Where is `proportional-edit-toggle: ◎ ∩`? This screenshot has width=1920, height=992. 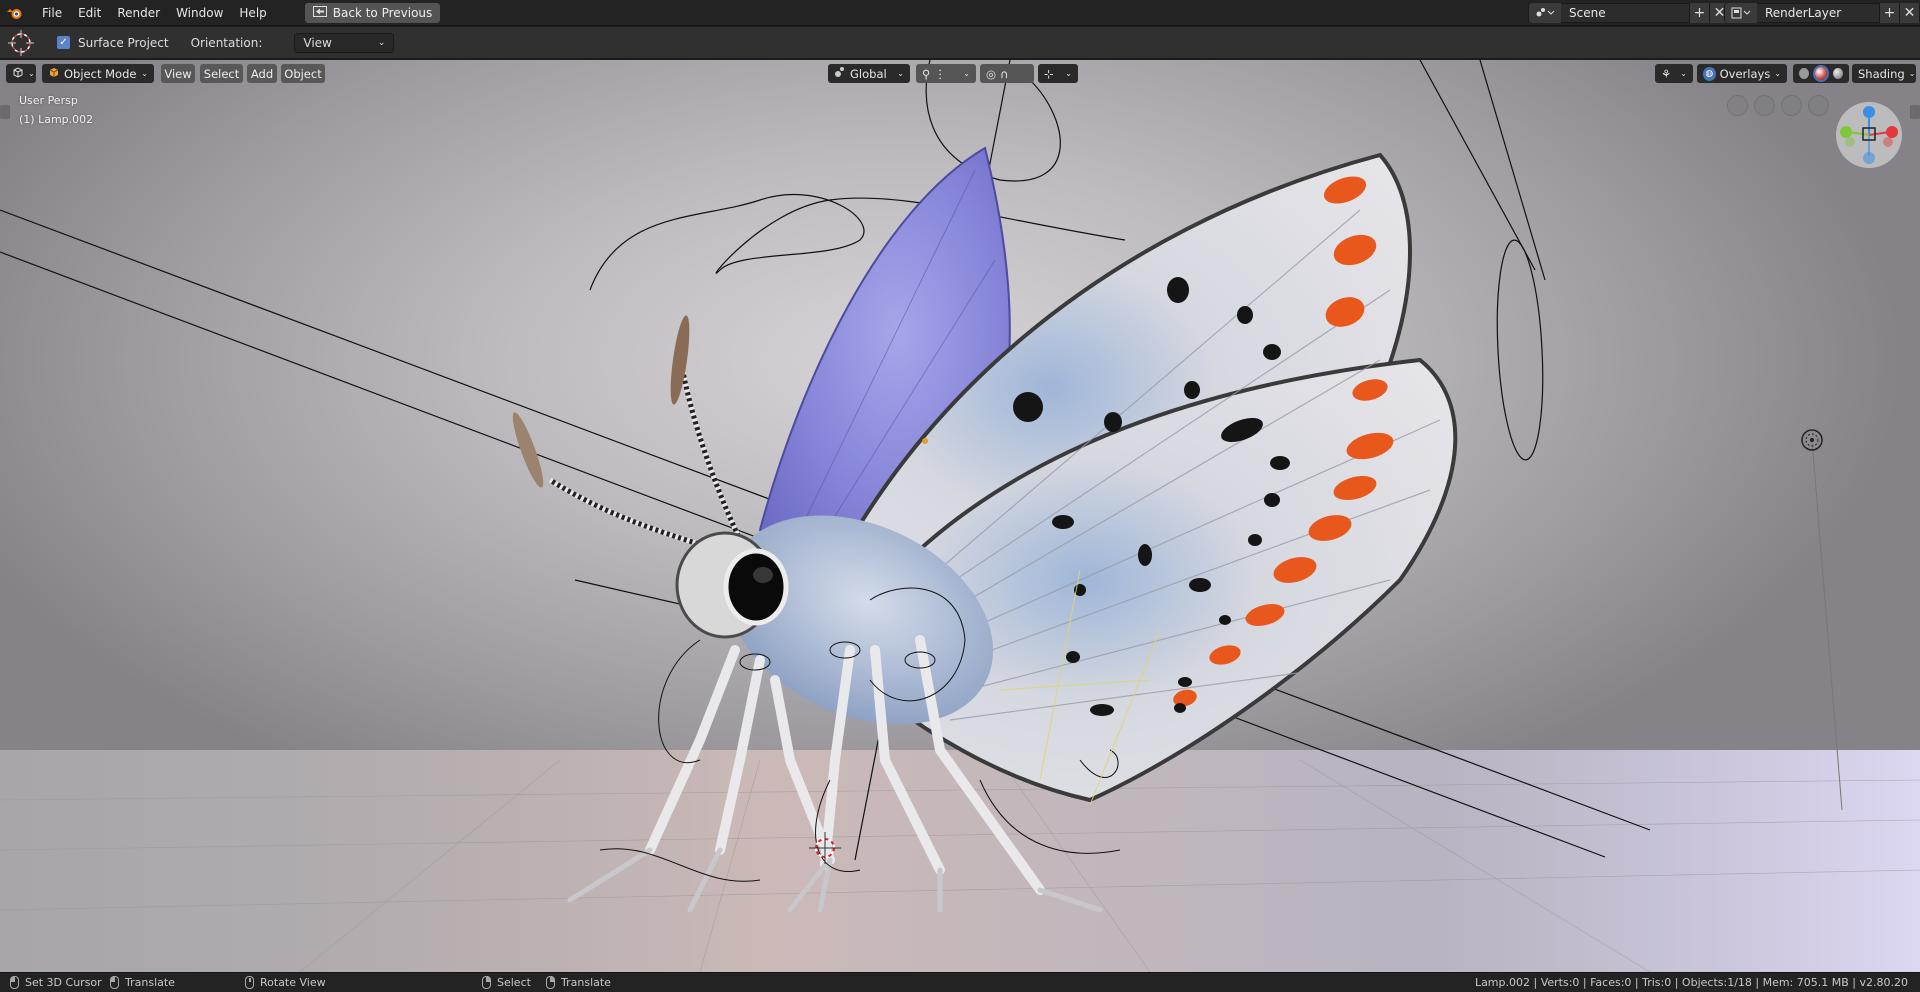 proportional-edit-toggle: ◎ ∩ is located at coordinates (1007, 73).